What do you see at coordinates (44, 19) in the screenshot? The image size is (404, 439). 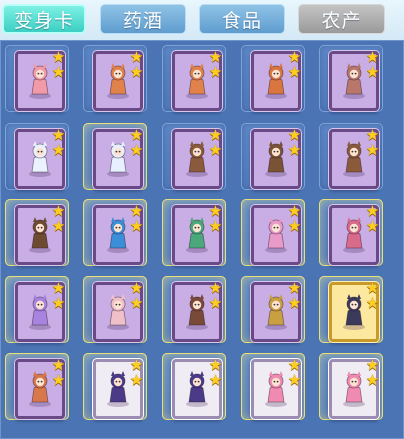 I see `tab-transform-cards: 变身卡` at bounding box center [44, 19].